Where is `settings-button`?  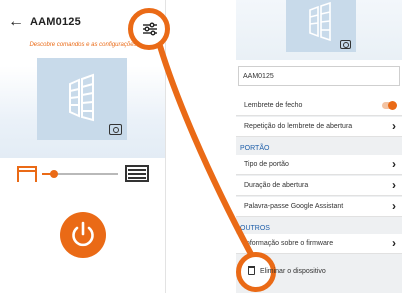 settings-button is located at coordinates (149, 29).